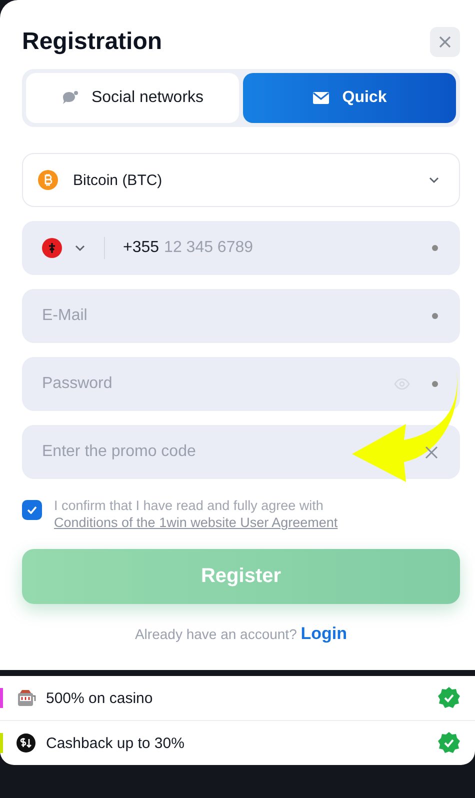 Image resolution: width=475 pixels, height=798 pixels. I want to click on agreement-checkbox, so click(32, 510).